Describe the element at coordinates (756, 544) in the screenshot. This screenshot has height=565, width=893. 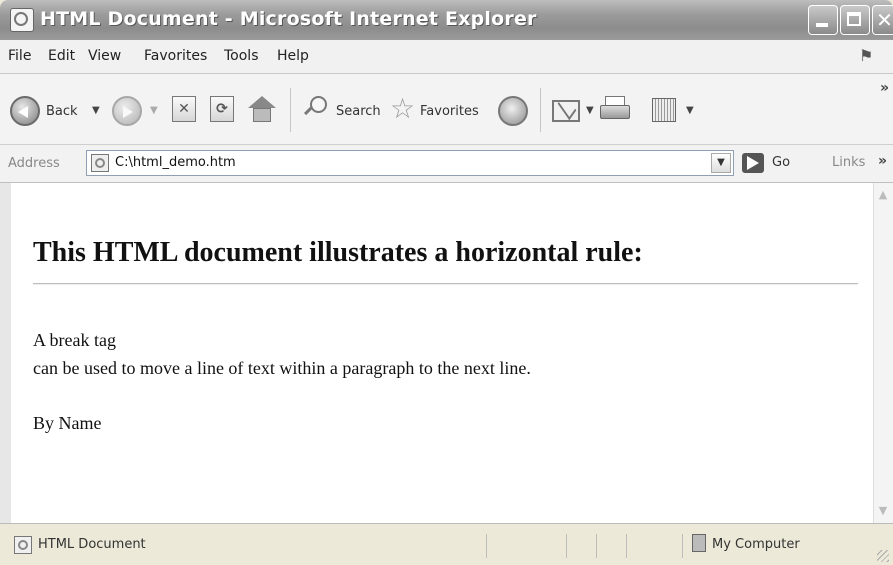
I see `security-zone-text: My Computer` at that location.